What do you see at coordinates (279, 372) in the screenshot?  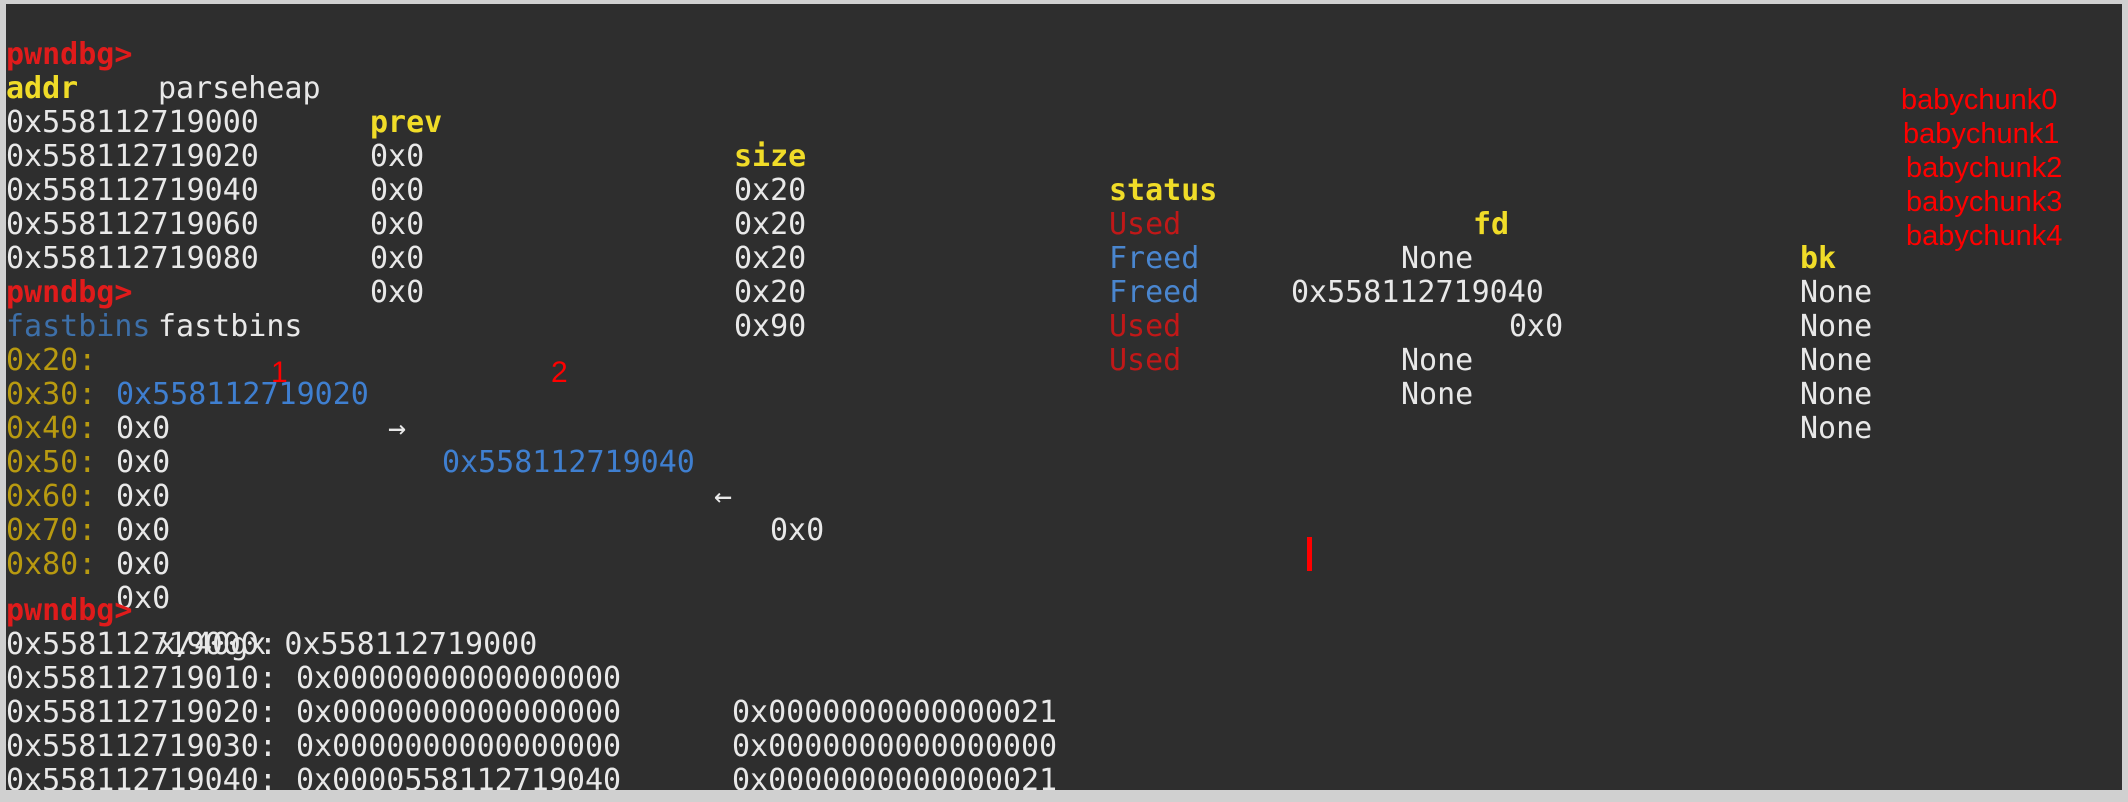 I see `annotation-number-1: 1` at bounding box center [279, 372].